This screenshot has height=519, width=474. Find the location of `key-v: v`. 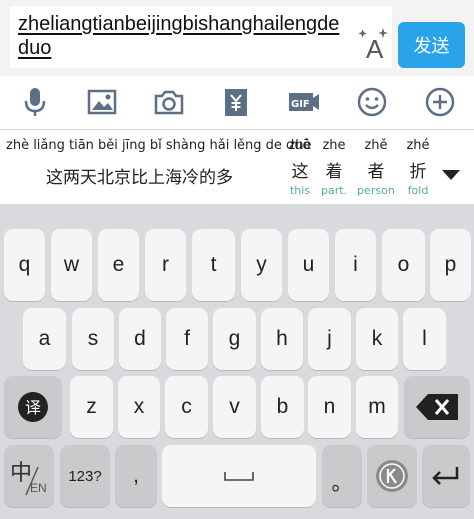

key-v: v is located at coordinates (234, 407).